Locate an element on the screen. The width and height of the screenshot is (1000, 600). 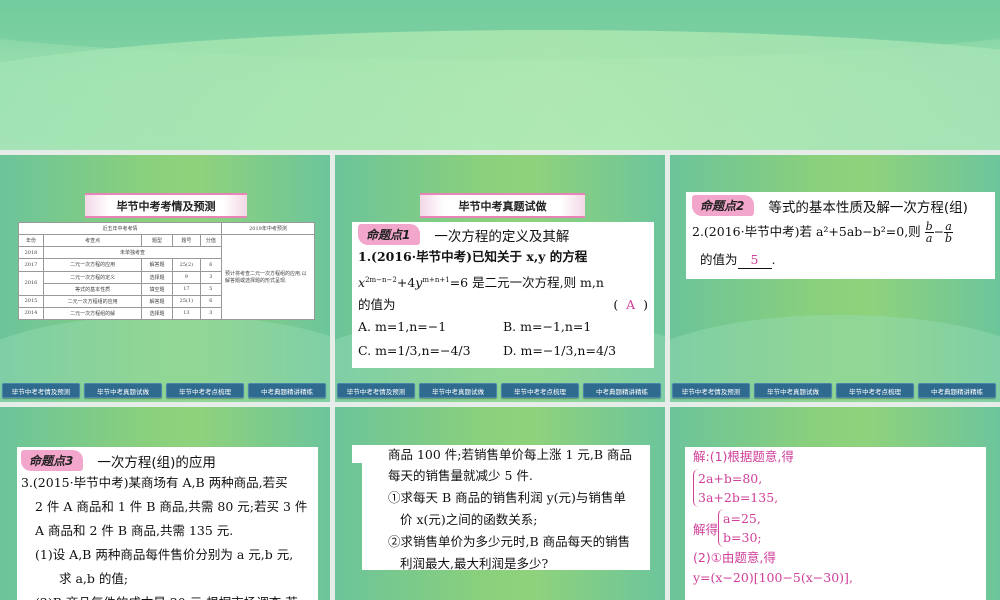
solution-text: a=25, is located at coordinates (742, 518).